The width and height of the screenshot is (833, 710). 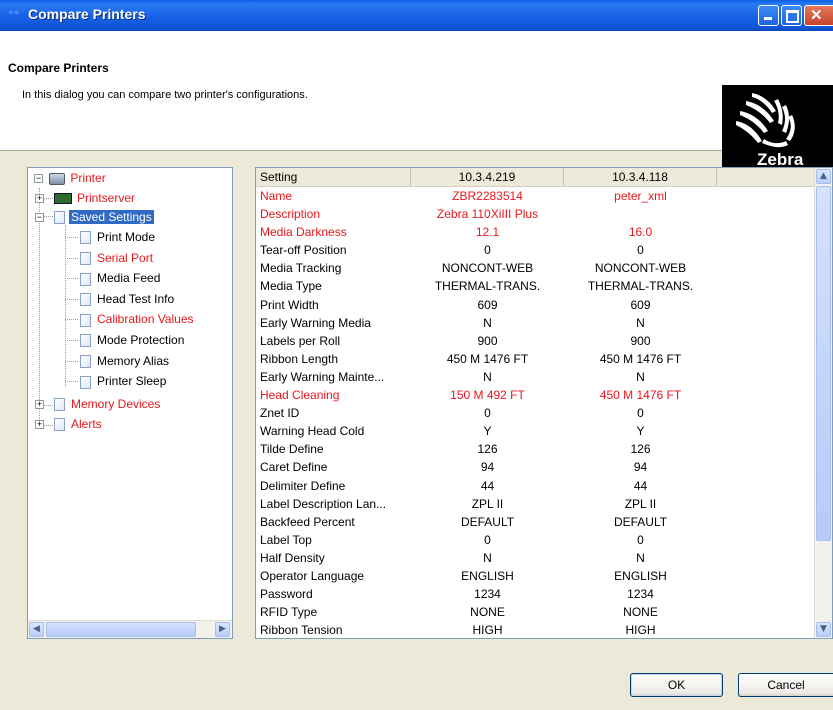 What do you see at coordinates (640, 521) in the screenshot?
I see `printer-b-value-cell: DEFAULT` at bounding box center [640, 521].